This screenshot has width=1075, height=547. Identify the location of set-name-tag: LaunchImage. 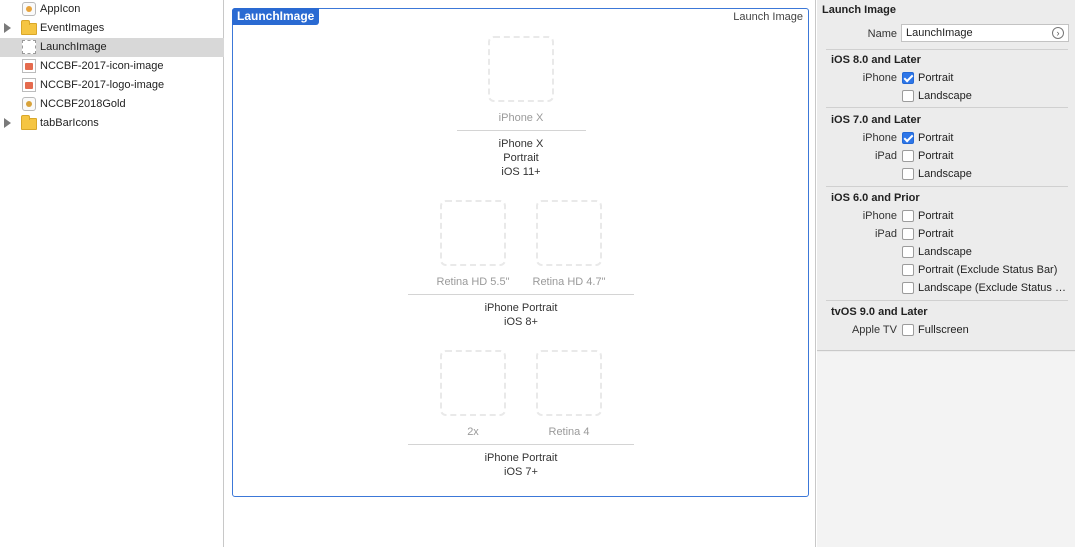
(276, 16).